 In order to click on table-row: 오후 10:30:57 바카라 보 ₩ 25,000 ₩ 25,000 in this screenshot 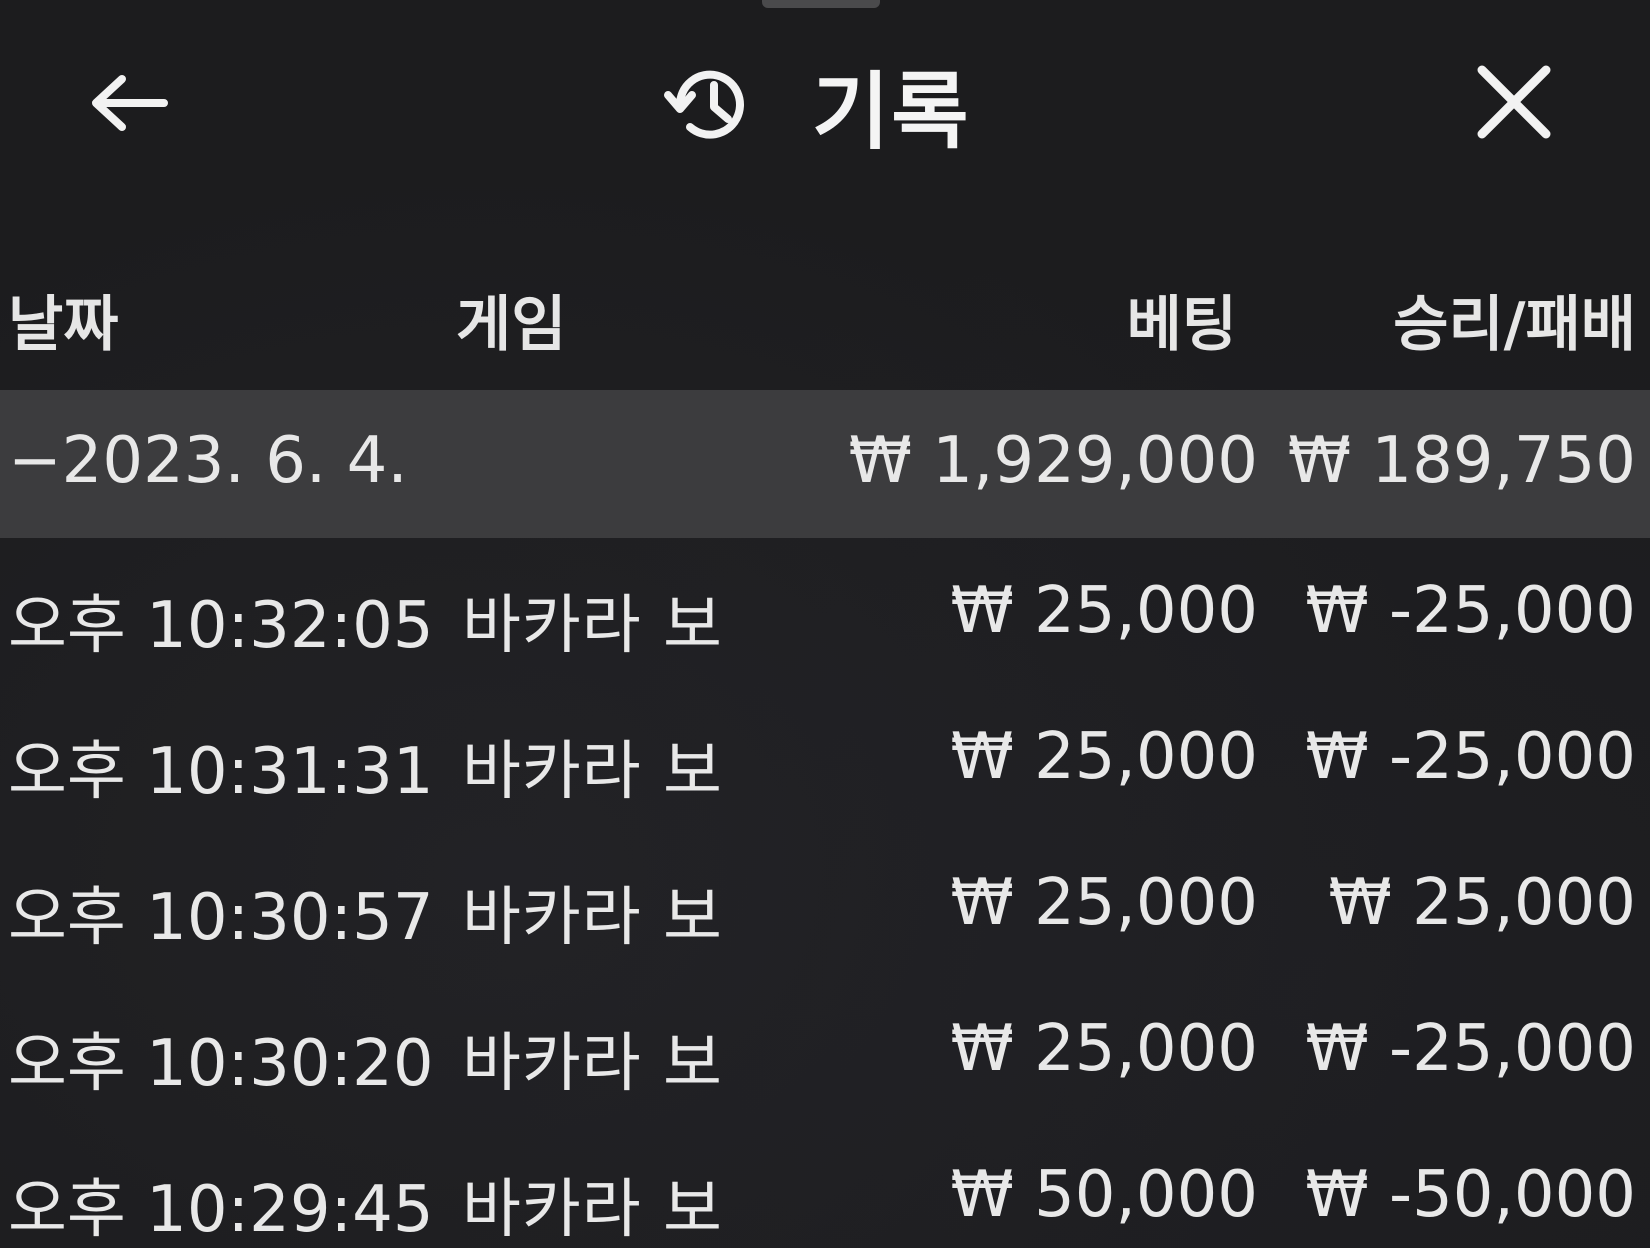, I will do `click(825, 903)`.